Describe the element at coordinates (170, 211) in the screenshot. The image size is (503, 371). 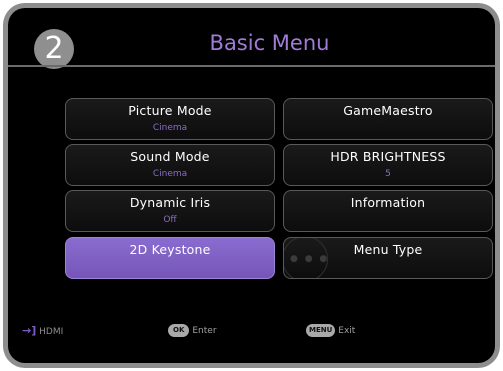
I see `tile-dynamic-iris: Dynamic Iris Off` at that location.